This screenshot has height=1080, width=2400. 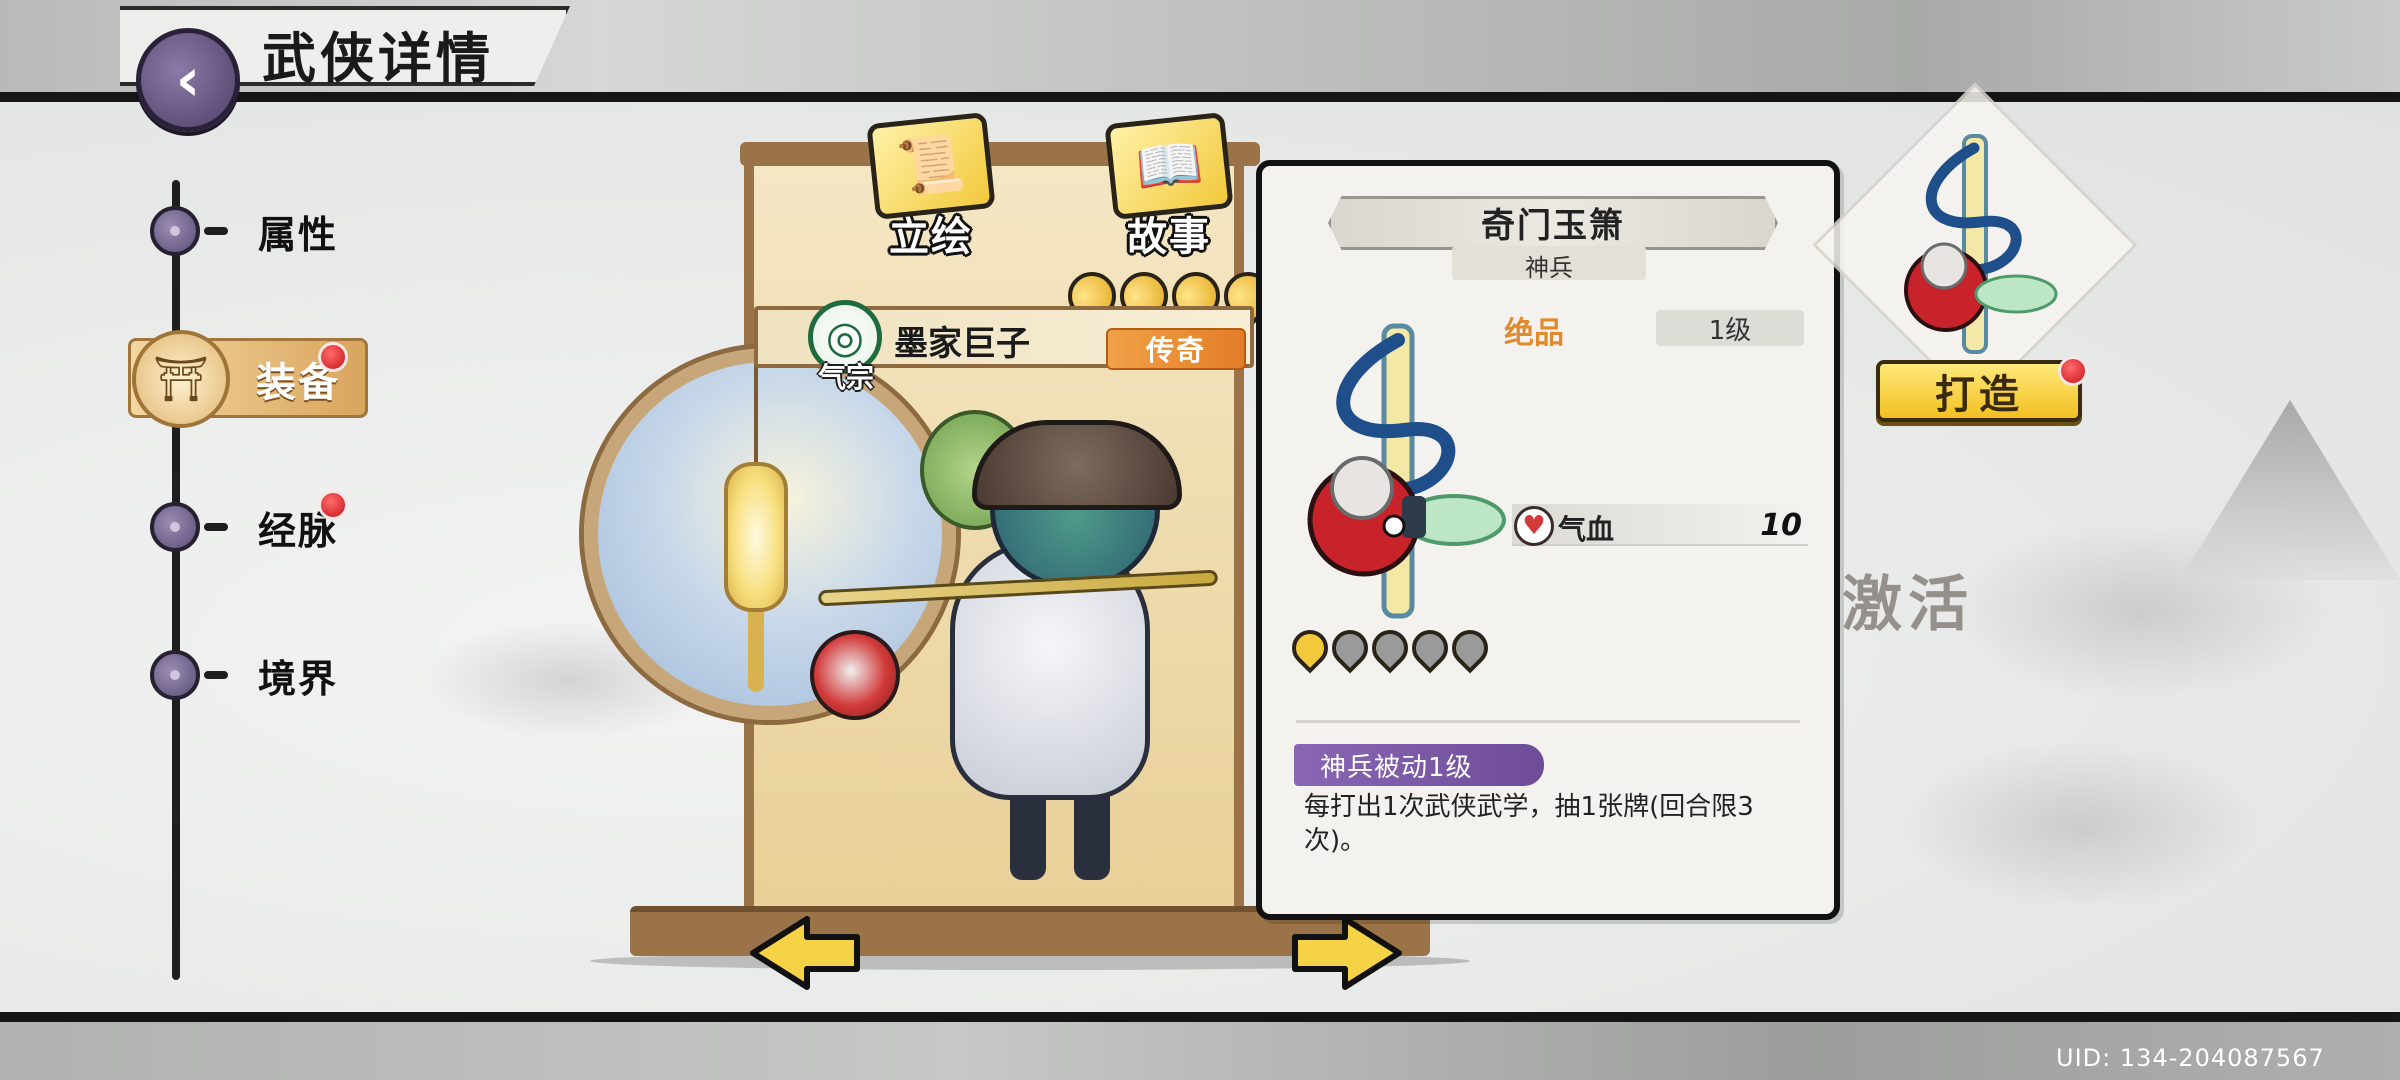 I want to click on book-icon: 📖, so click(x=1169, y=166).